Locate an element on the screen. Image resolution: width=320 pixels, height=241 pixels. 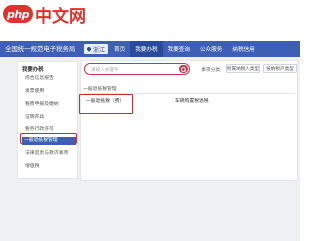
search-box is located at coordinates (137, 69).